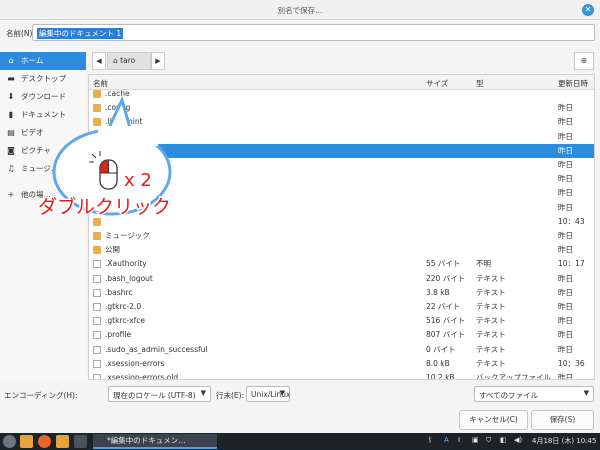 The width and height of the screenshot is (600, 450). Describe the element at coordinates (440, 376) in the screenshot. I see `file-size: 10.2 kB` at that location.